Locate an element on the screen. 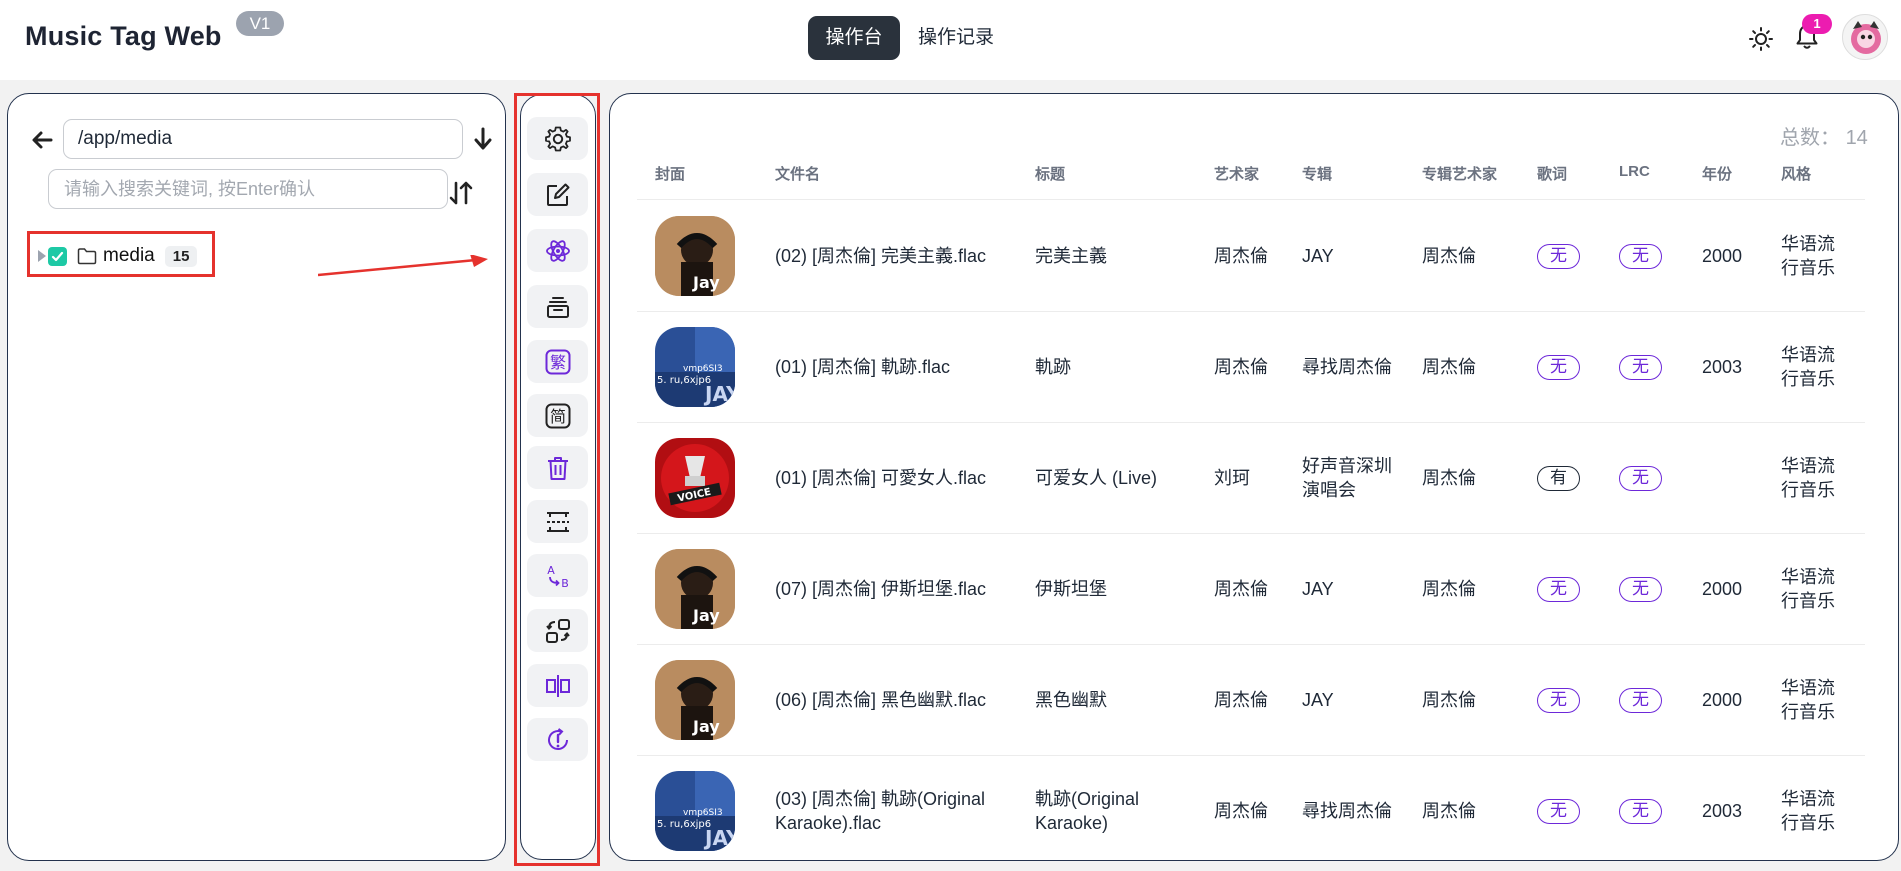  traditional-chinese-icon: 繁 is located at coordinates (557, 361).